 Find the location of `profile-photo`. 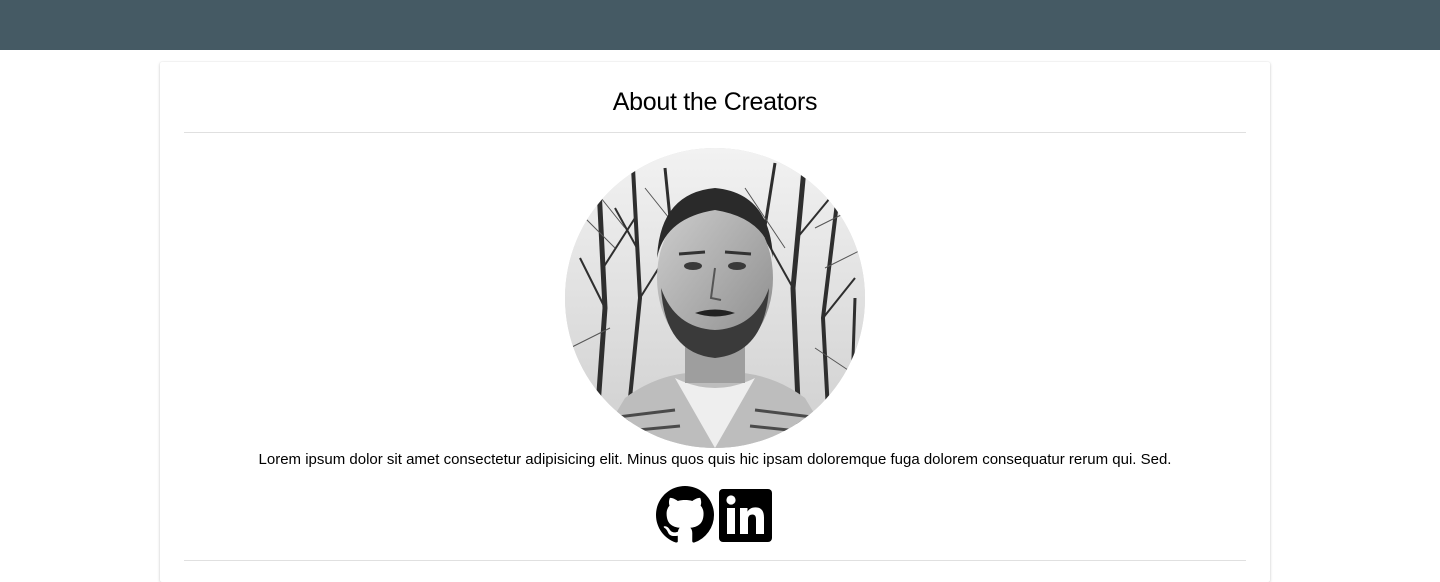

profile-photo is located at coordinates (715, 298).